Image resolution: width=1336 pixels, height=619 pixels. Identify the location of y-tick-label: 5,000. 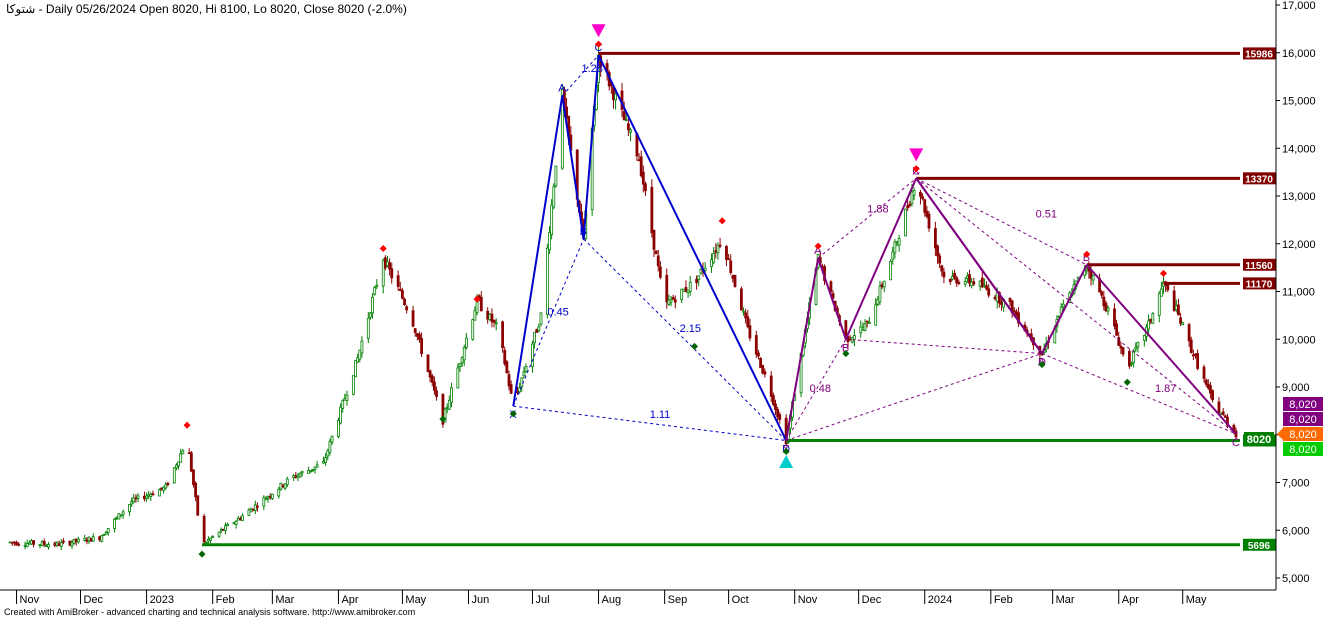
(1296, 579).